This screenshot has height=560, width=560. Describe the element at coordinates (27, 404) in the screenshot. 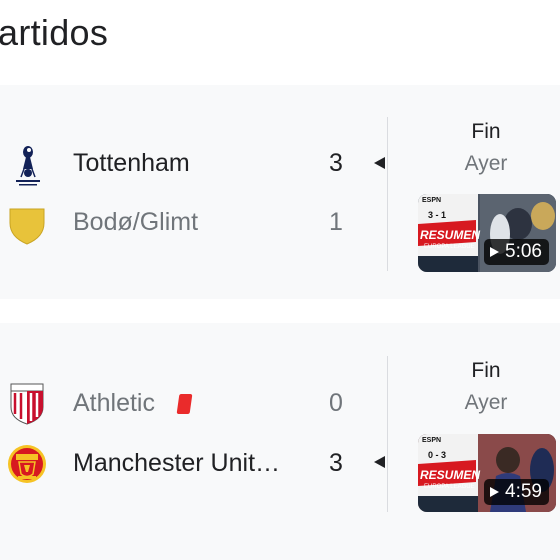

I see `athletic-crest-icon` at that location.